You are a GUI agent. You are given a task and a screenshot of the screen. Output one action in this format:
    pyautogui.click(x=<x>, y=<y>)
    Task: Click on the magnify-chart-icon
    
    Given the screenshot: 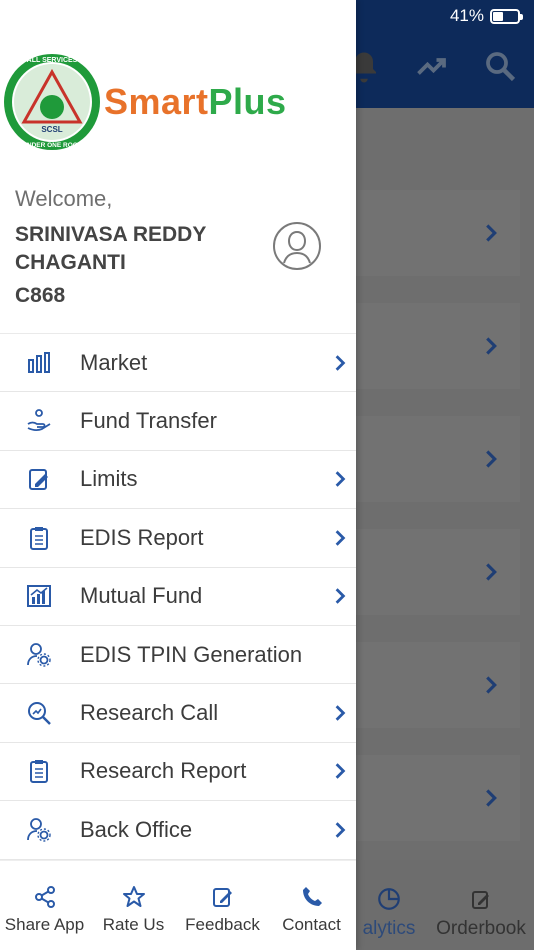 What is the action you would take?
    pyautogui.click(x=39, y=713)
    